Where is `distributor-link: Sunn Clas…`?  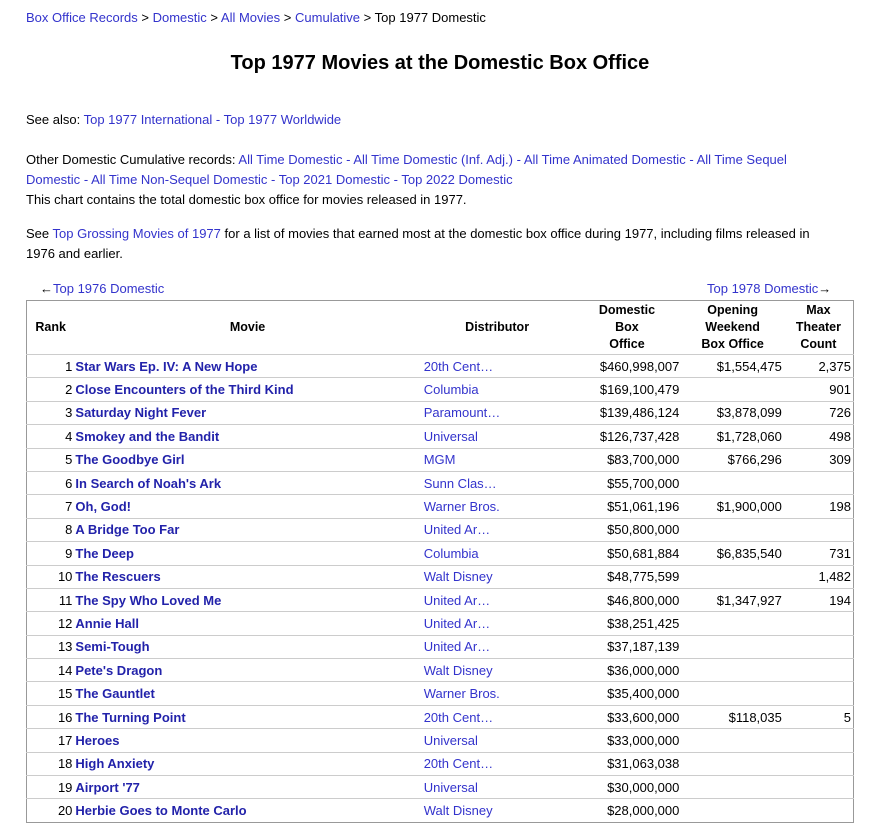 distributor-link: Sunn Clas… is located at coordinates (460, 483).